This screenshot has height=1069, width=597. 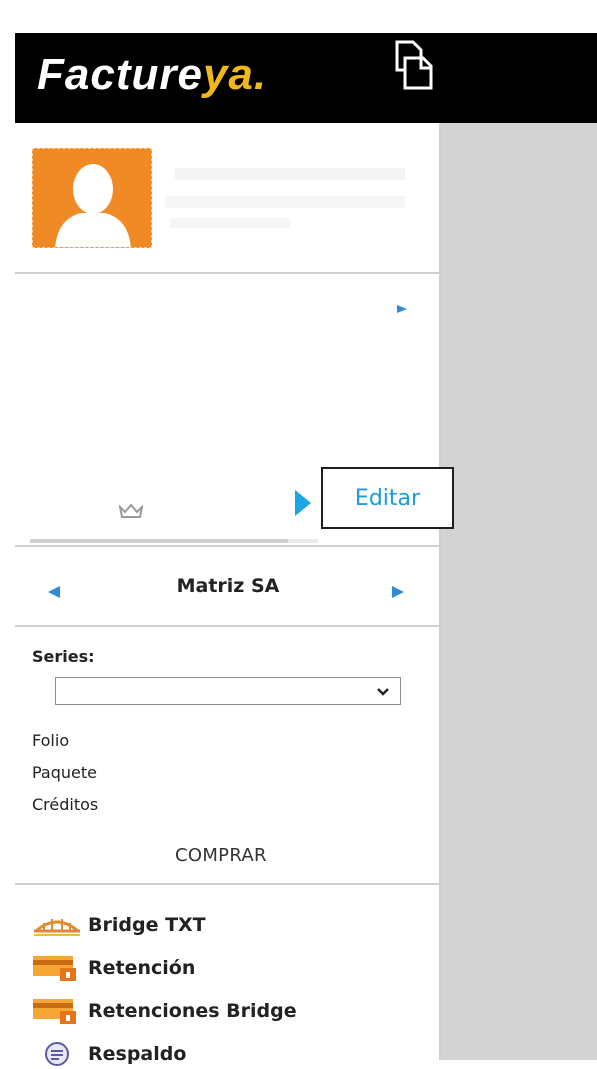 What do you see at coordinates (131, 510) in the screenshot?
I see `crown-icon` at bounding box center [131, 510].